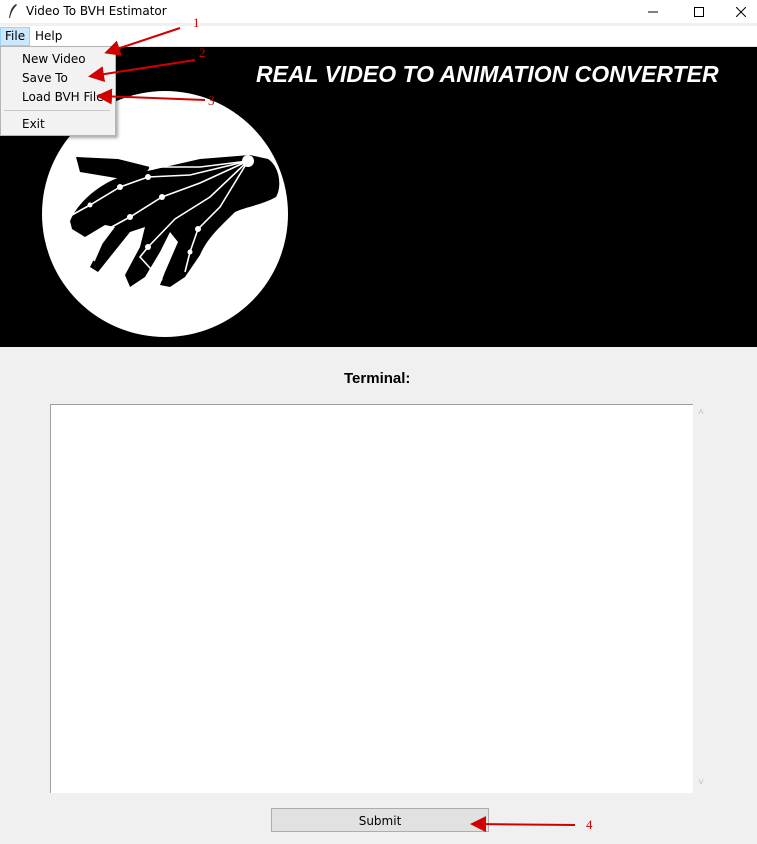  What do you see at coordinates (378, 36) in the screenshot?
I see `menu-bar: File Help` at bounding box center [378, 36].